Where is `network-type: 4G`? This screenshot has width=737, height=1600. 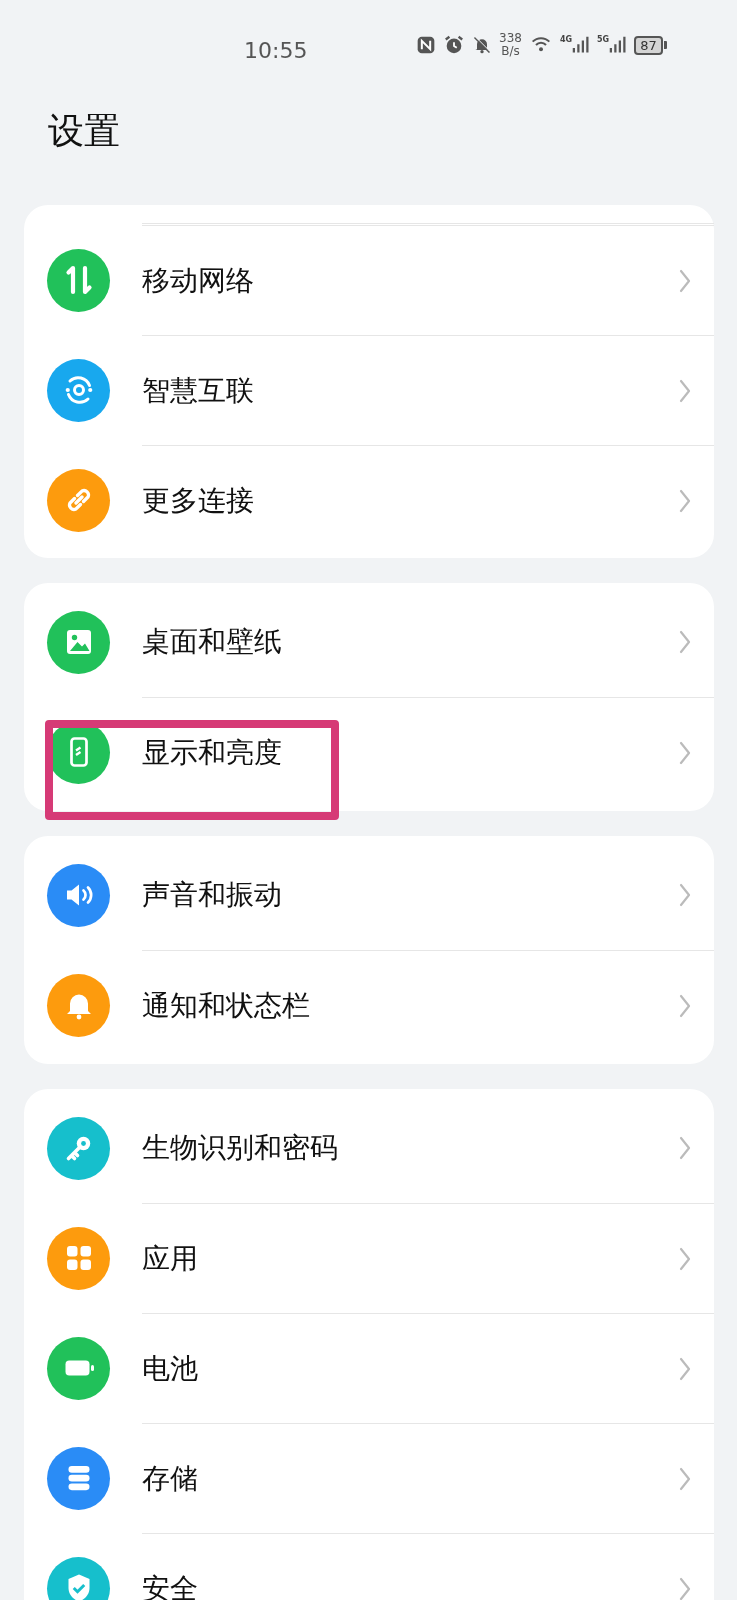
network-type: 4G is located at coordinates (566, 39).